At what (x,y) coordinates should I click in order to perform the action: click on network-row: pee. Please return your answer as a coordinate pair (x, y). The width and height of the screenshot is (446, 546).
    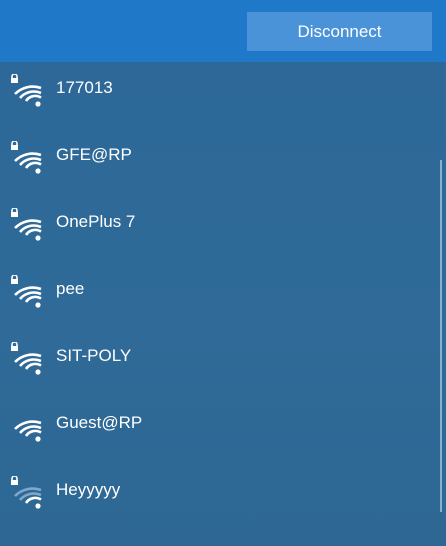
    Looking at the image, I should click on (220, 296).